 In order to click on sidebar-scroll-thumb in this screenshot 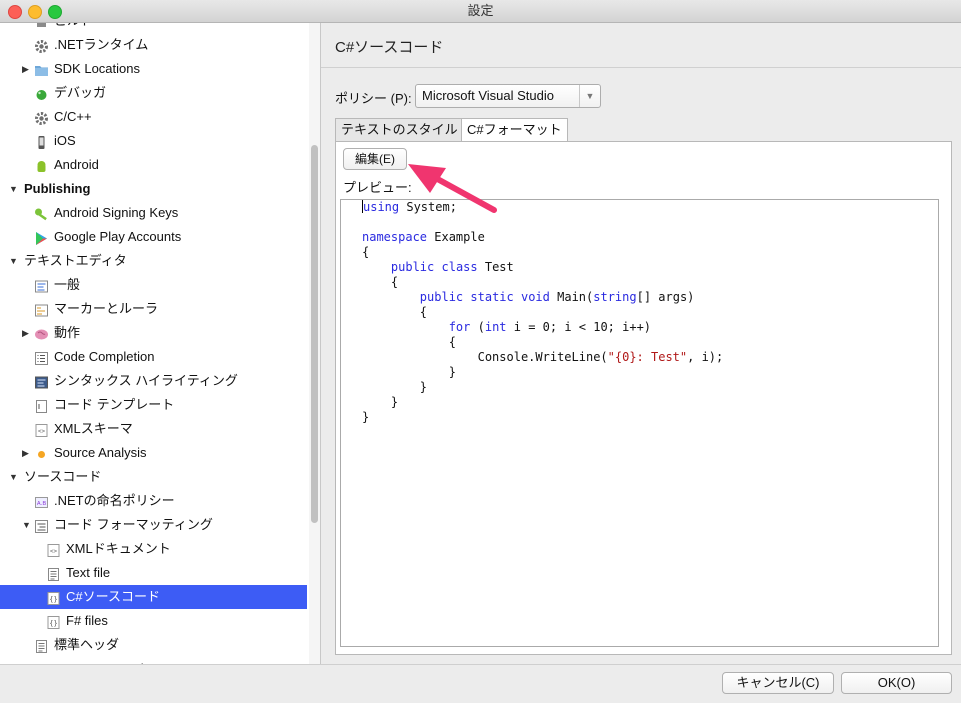, I will do `click(314, 334)`.